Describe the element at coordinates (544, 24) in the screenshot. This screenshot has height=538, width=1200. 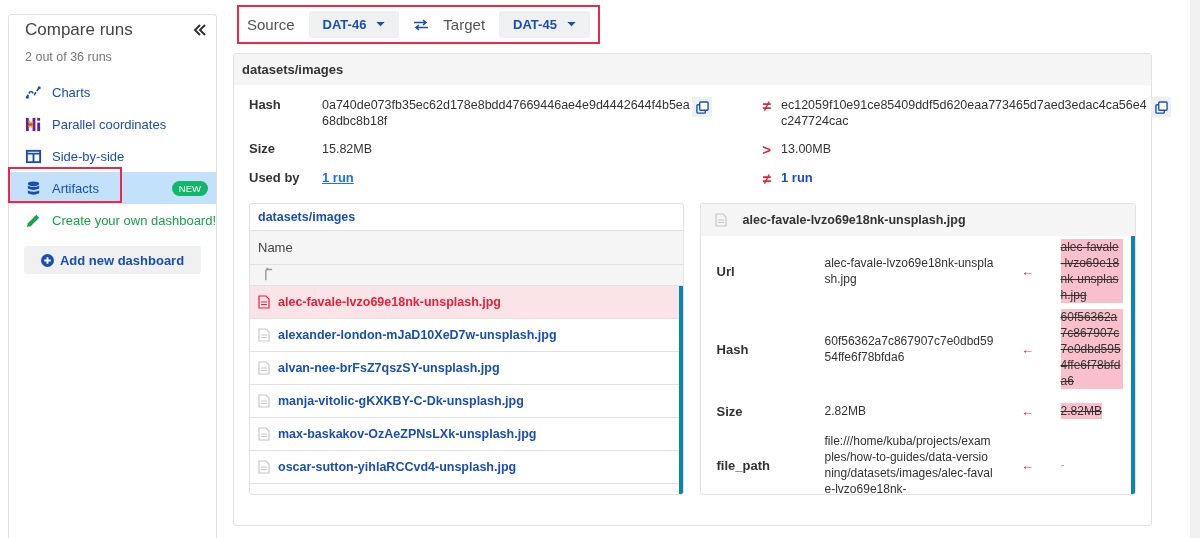
I see `target-dropdown: DAT-45` at that location.